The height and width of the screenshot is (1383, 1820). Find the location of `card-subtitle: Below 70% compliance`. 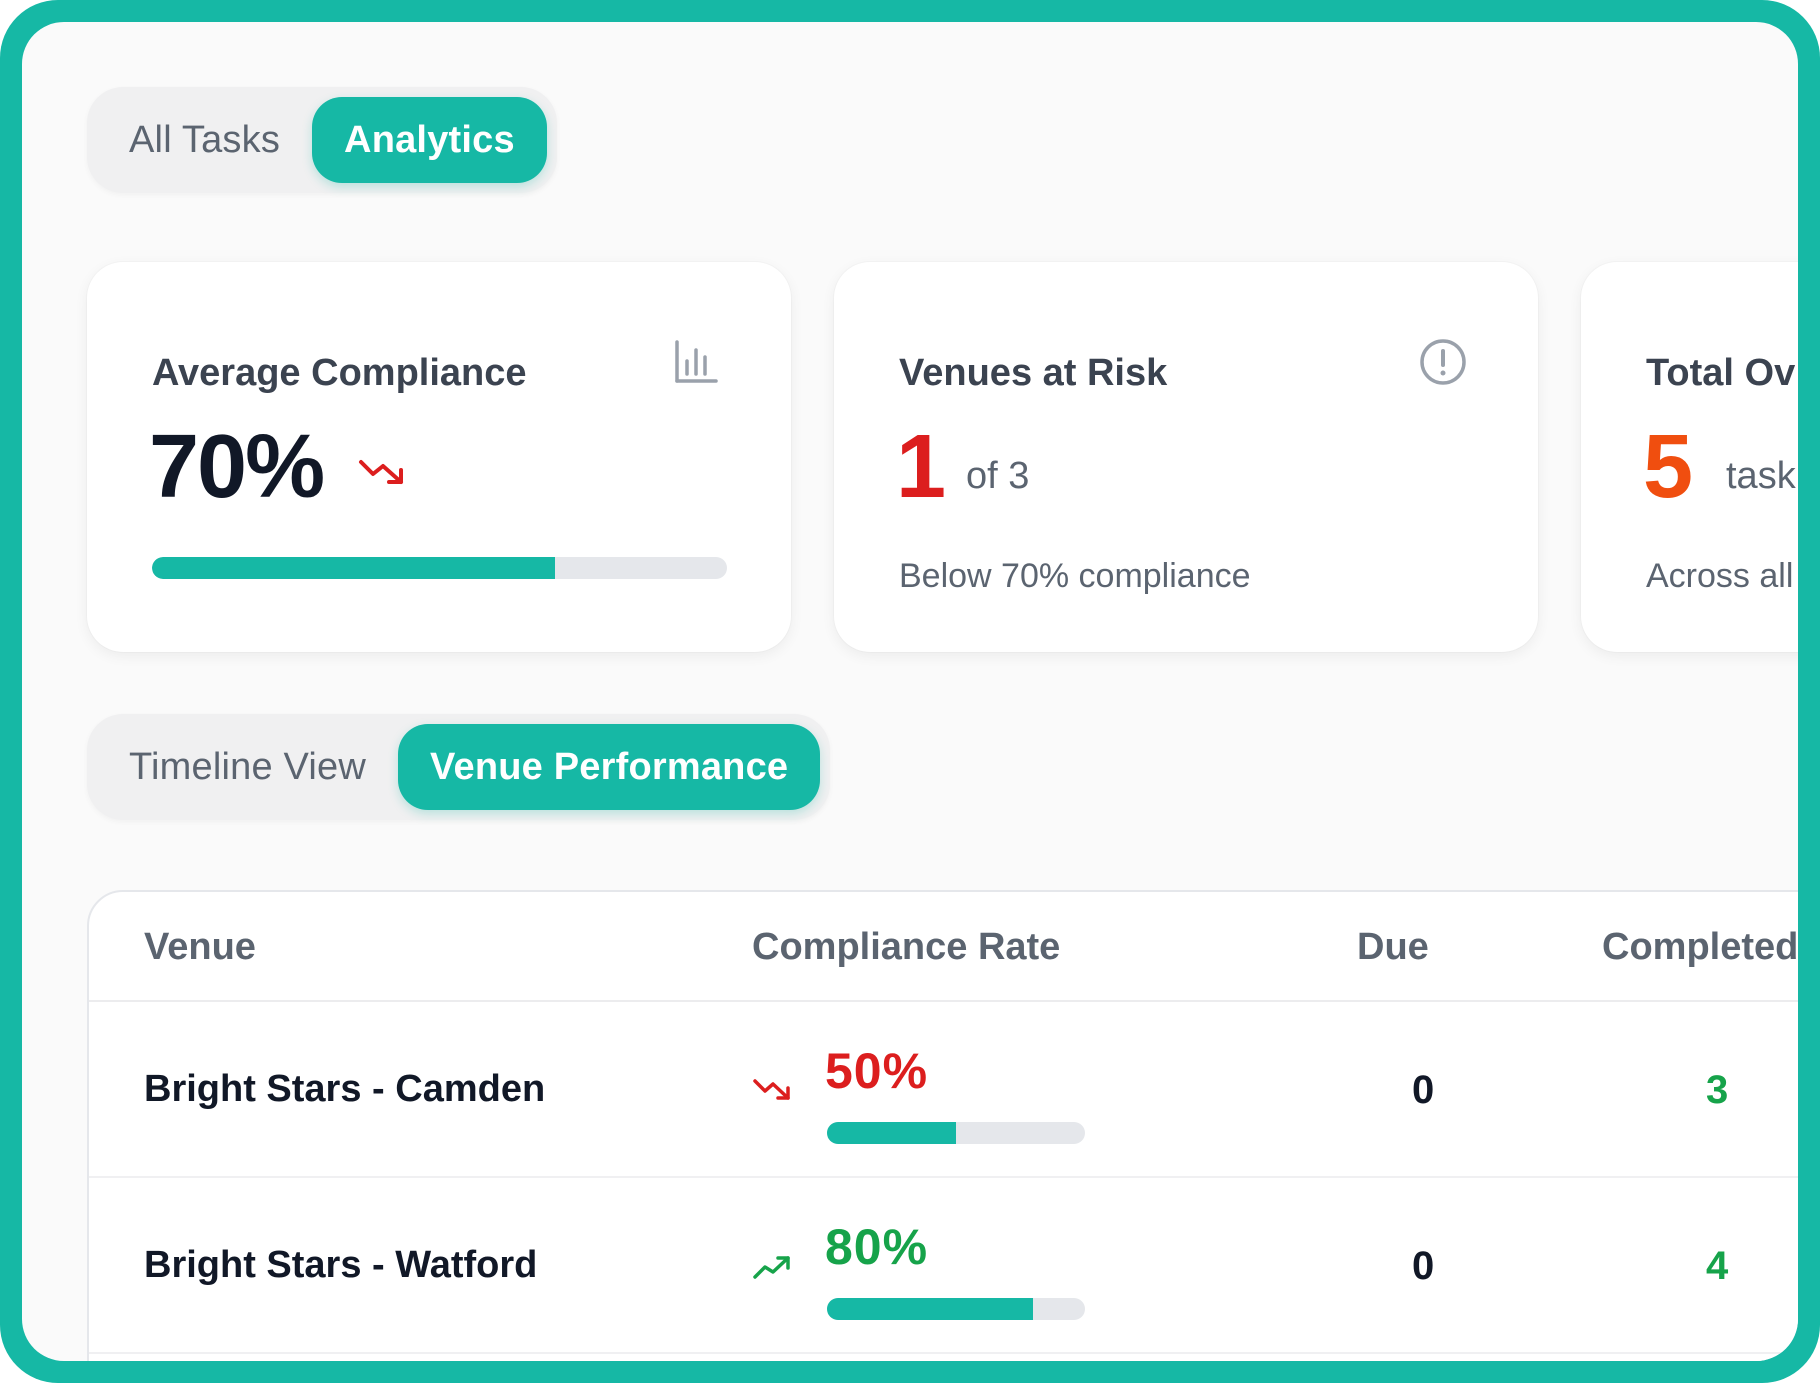

card-subtitle: Below 70% compliance is located at coordinates (1075, 576).